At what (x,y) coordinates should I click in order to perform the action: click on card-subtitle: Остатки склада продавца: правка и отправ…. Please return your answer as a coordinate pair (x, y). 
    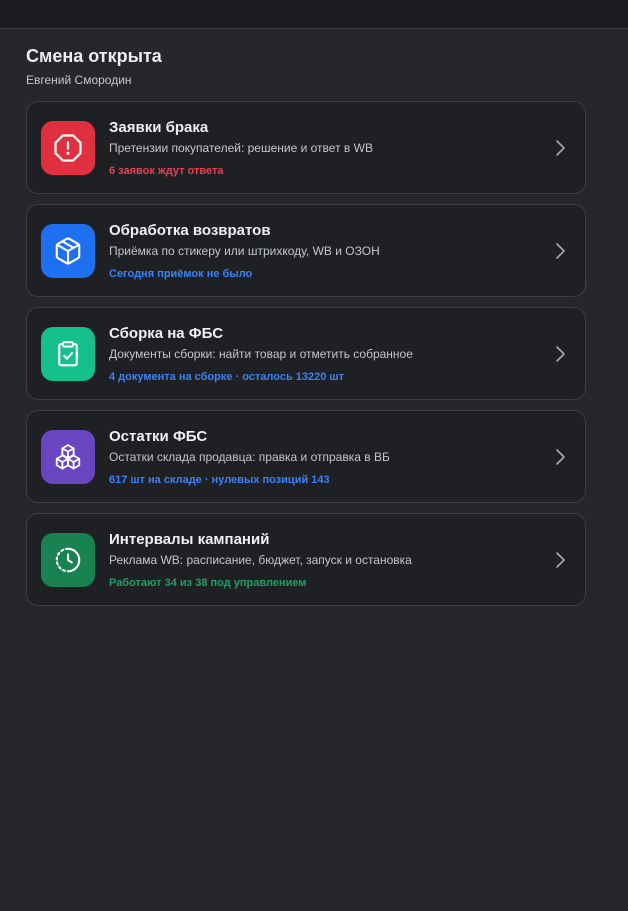
    Looking at the image, I should click on (249, 457).